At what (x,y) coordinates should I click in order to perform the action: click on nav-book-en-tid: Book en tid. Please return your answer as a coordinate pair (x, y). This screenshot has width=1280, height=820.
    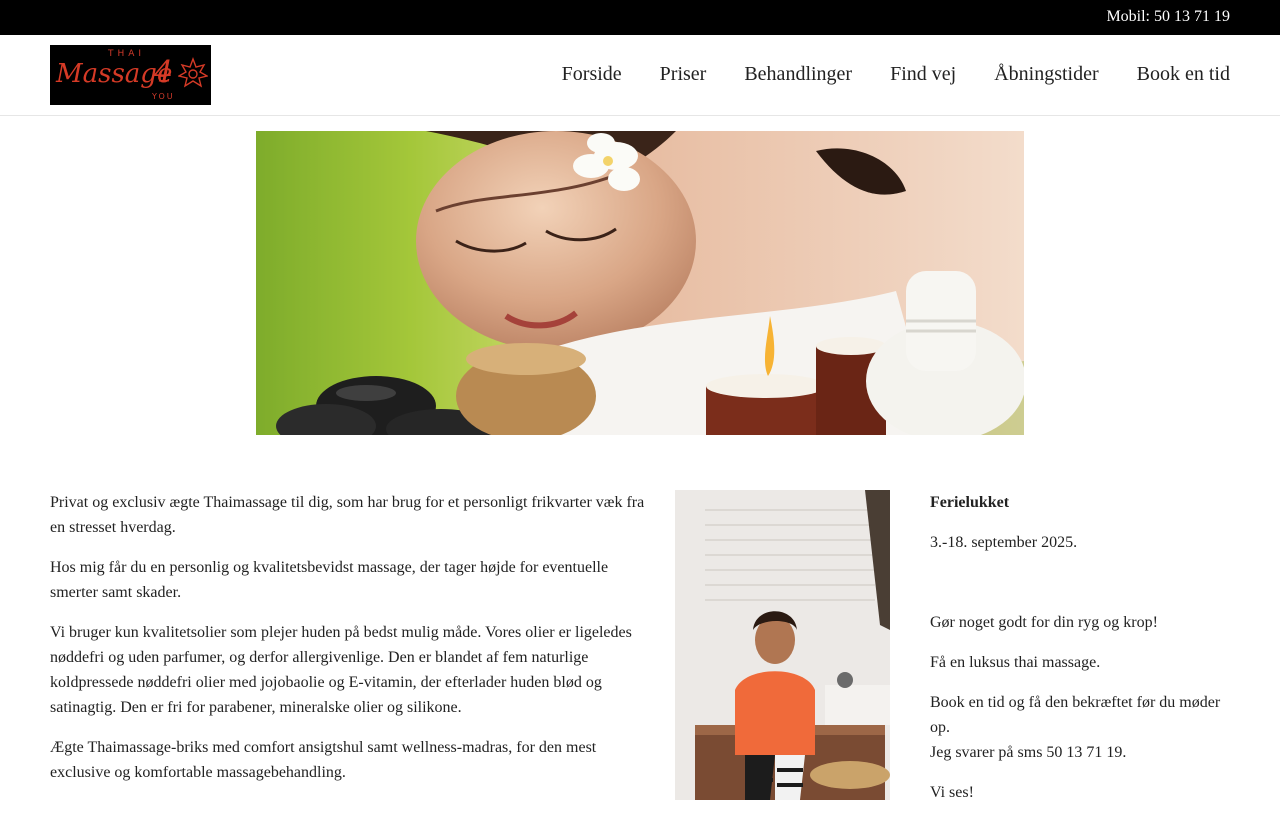
    Looking at the image, I should click on (1183, 74).